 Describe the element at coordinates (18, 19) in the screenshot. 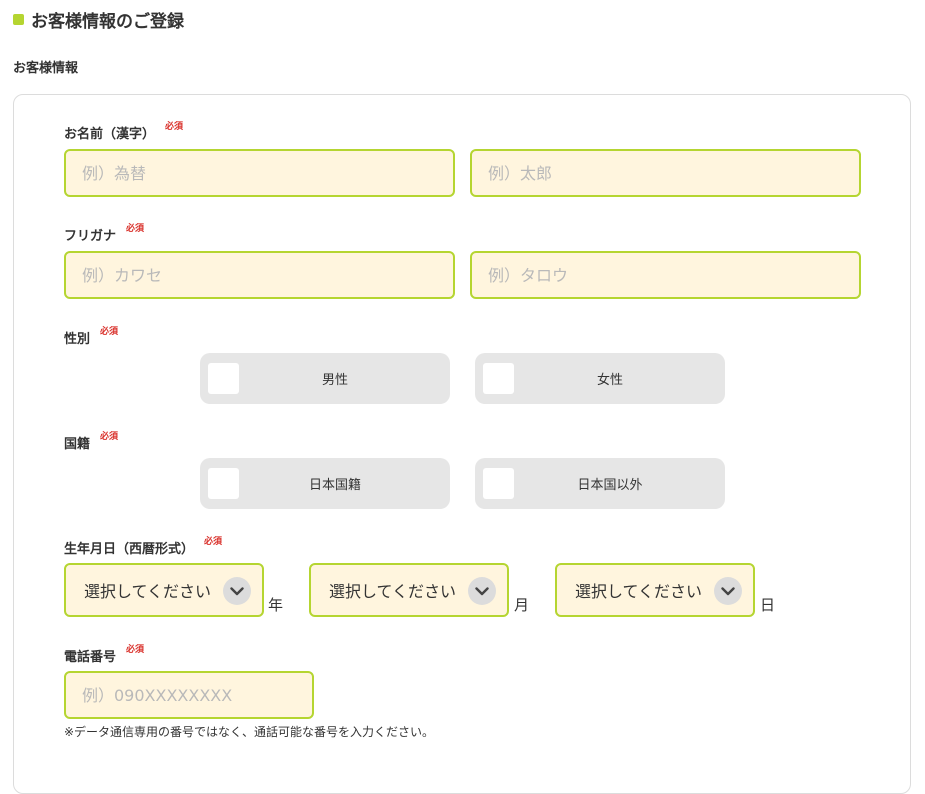

I see `title-marker` at that location.